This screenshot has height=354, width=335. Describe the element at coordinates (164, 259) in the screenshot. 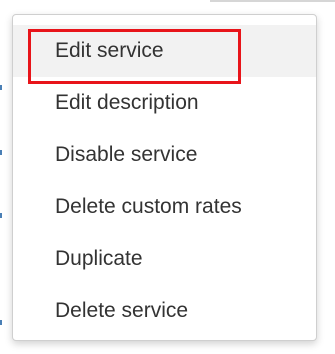

I see `menu-item-duplicate: Duplicate` at that location.